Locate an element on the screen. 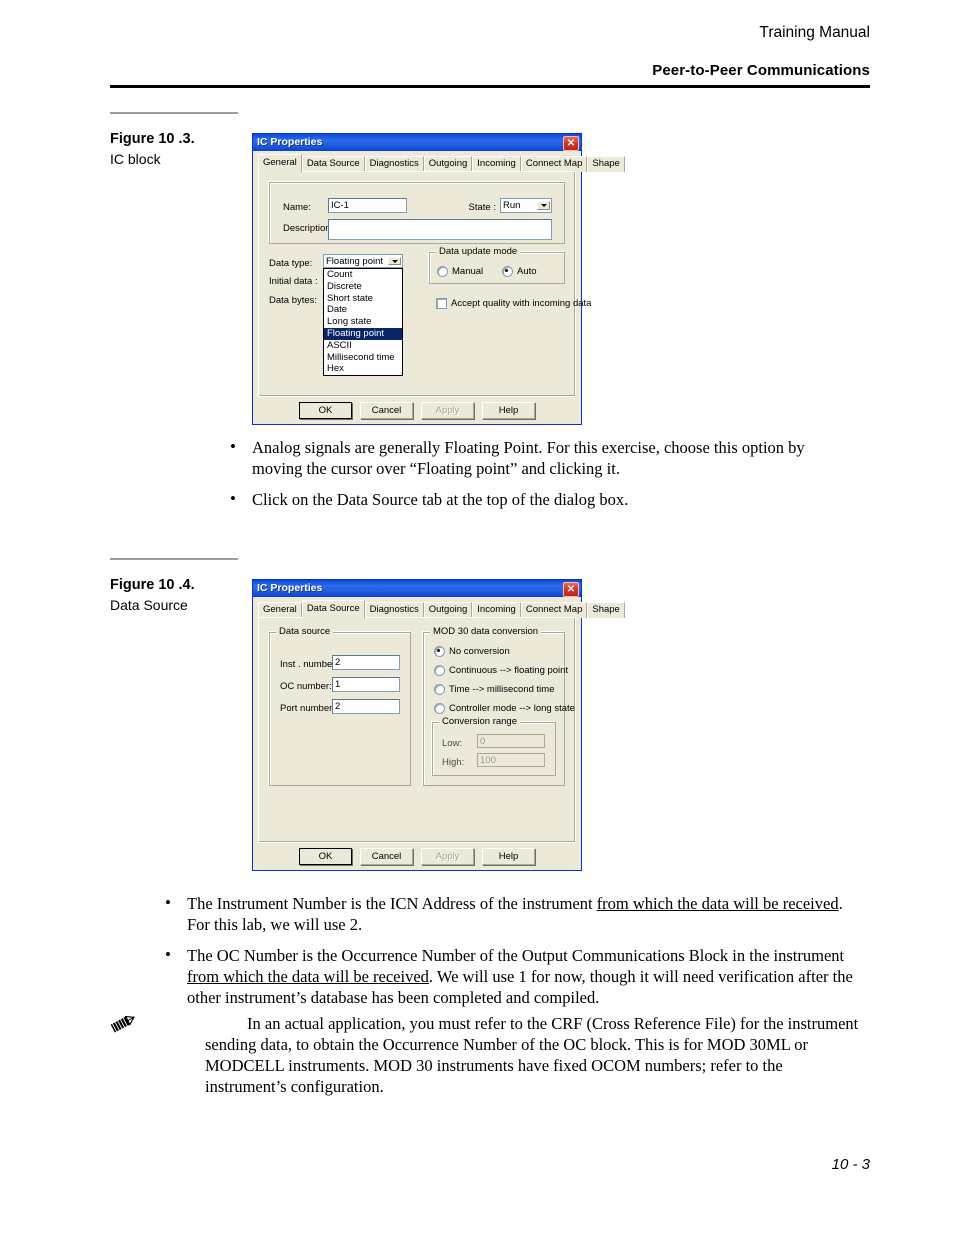 This screenshot has height=1235, width=954. radio-time-millisecond-time: Time --> millisecond time is located at coordinates (494, 689).